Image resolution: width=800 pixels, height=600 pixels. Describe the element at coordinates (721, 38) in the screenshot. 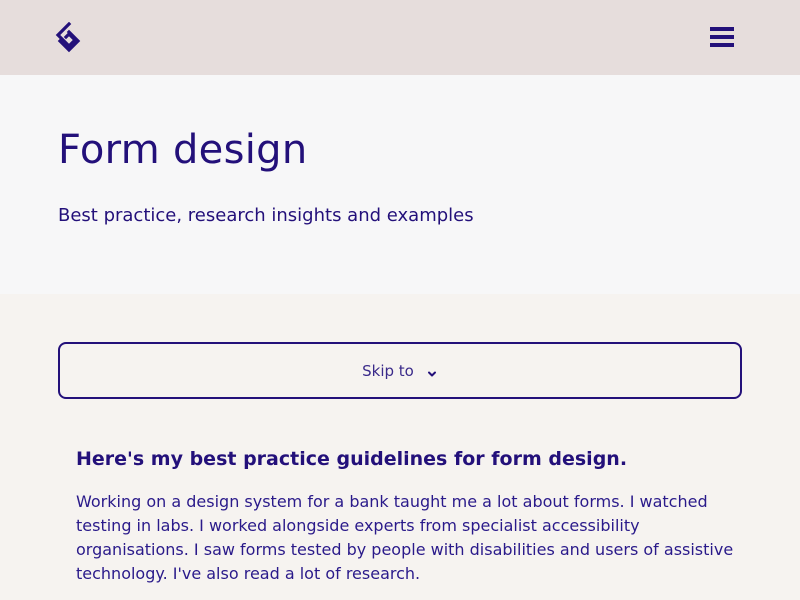

I see `hamburger-menu-icon` at that location.